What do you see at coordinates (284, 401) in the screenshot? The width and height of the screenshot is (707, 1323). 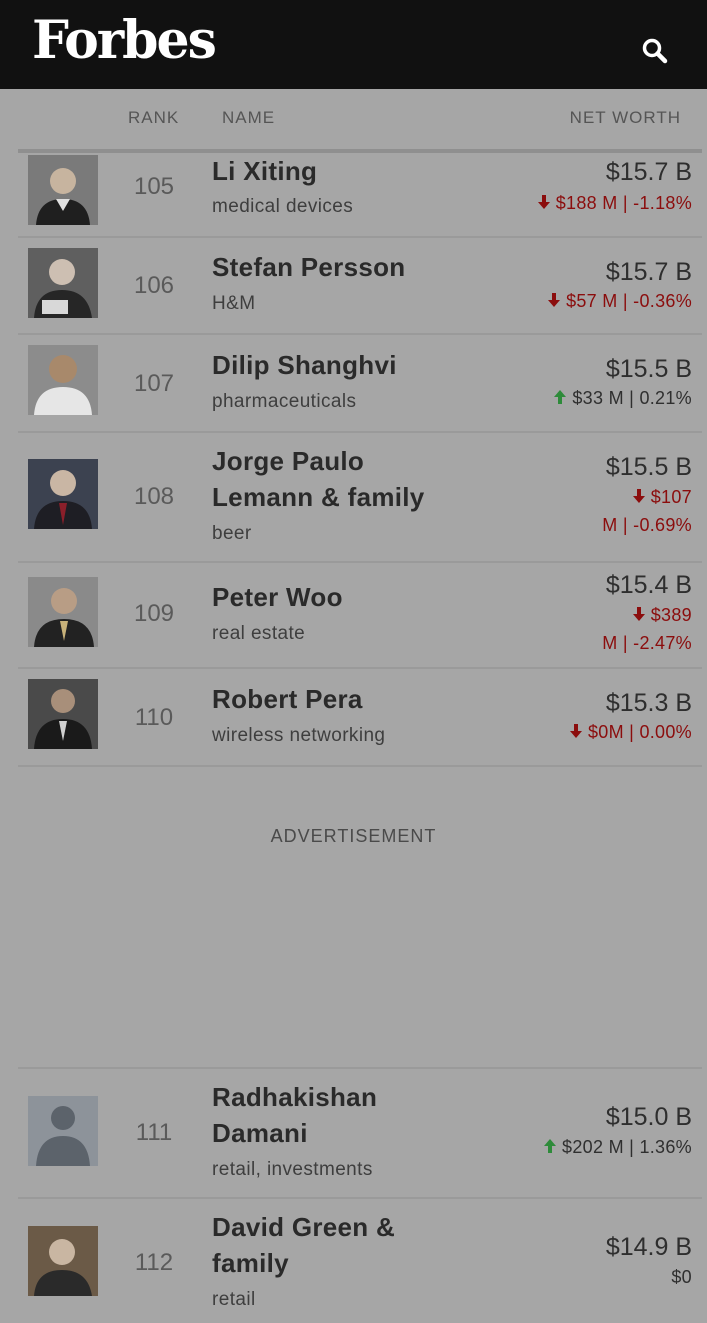 I see `source: pharmaceuticals` at bounding box center [284, 401].